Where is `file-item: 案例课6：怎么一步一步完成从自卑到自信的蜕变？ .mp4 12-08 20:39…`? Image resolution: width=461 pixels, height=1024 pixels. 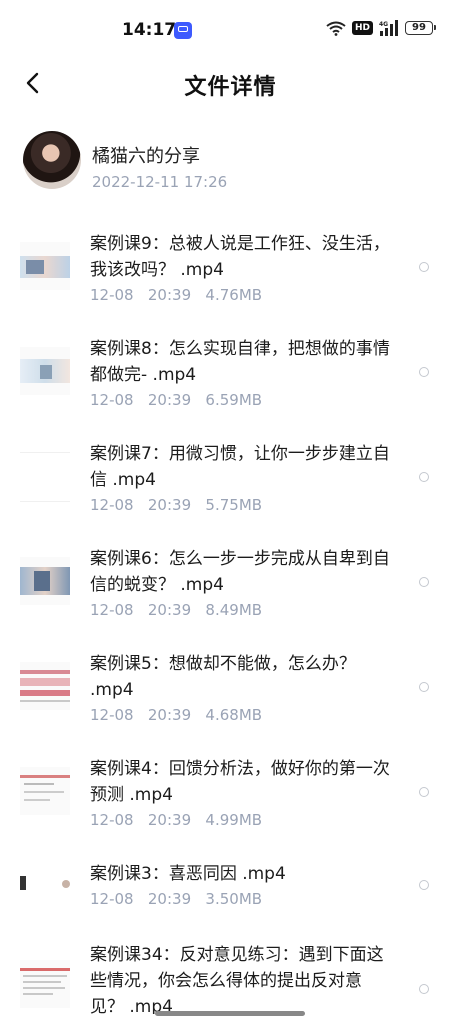 file-item: 案例课6：怎么一步一步完成从自卑到自信的蜕变？ .mp4 12-08 20:39… is located at coordinates (230, 577).